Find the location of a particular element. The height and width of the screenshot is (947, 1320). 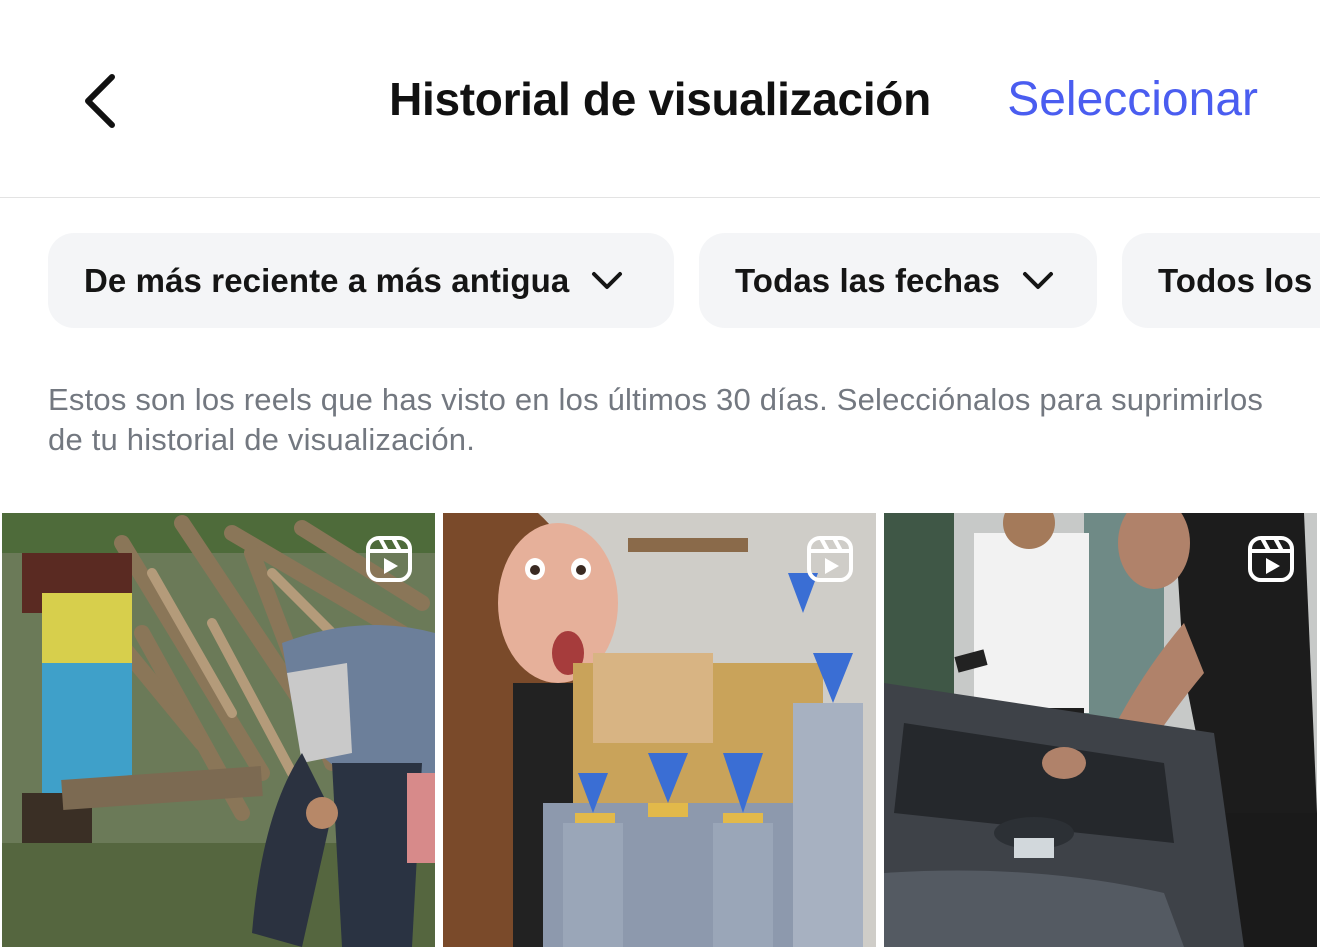

back-button is located at coordinates (100, 101).